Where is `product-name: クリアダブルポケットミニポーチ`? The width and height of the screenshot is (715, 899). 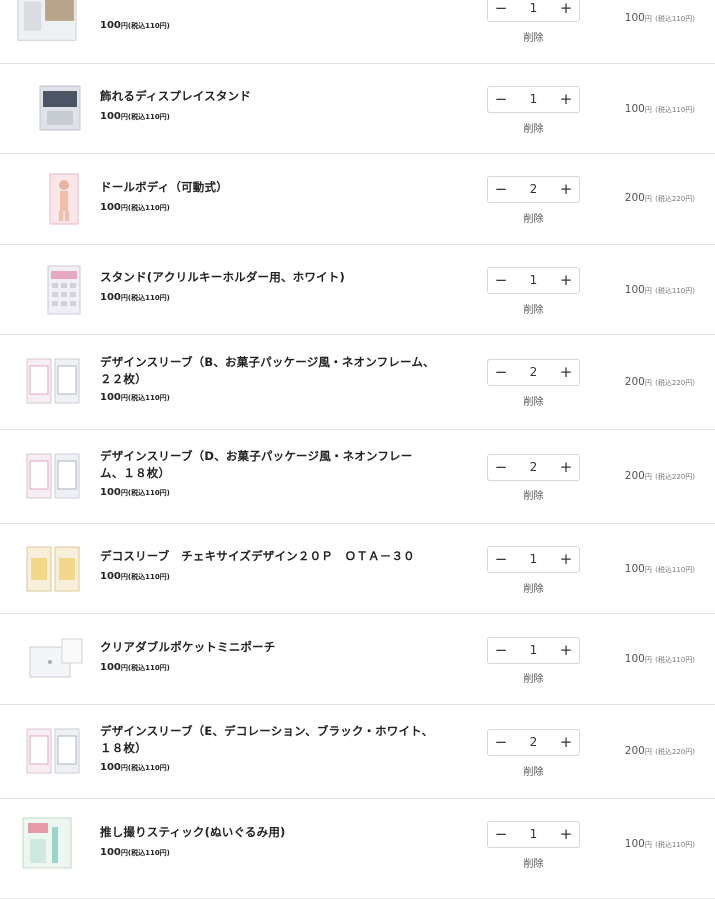 product-name: クリアダブルポケットミニポーチ is located at coordinates (267, 647).